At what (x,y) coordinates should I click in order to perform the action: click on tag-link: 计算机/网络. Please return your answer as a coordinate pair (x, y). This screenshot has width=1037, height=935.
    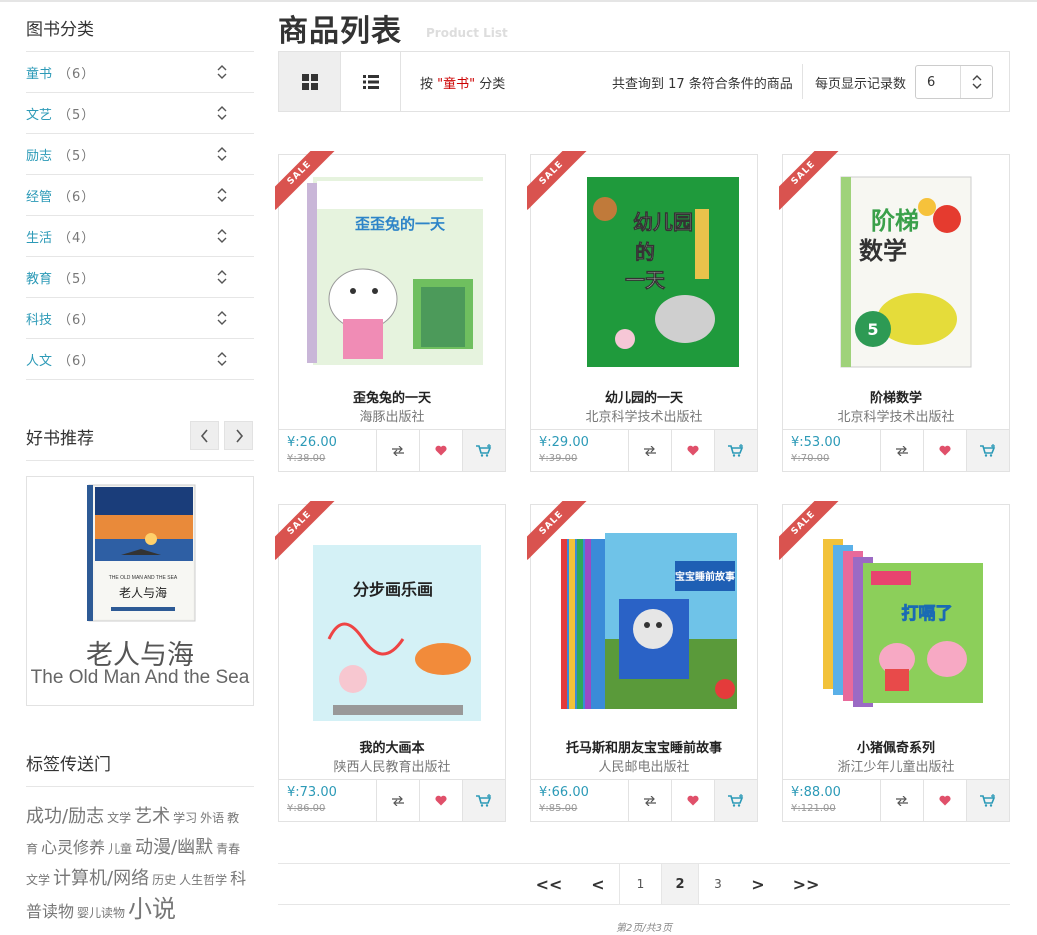
    Looking at the image, I should click on (101, 878).